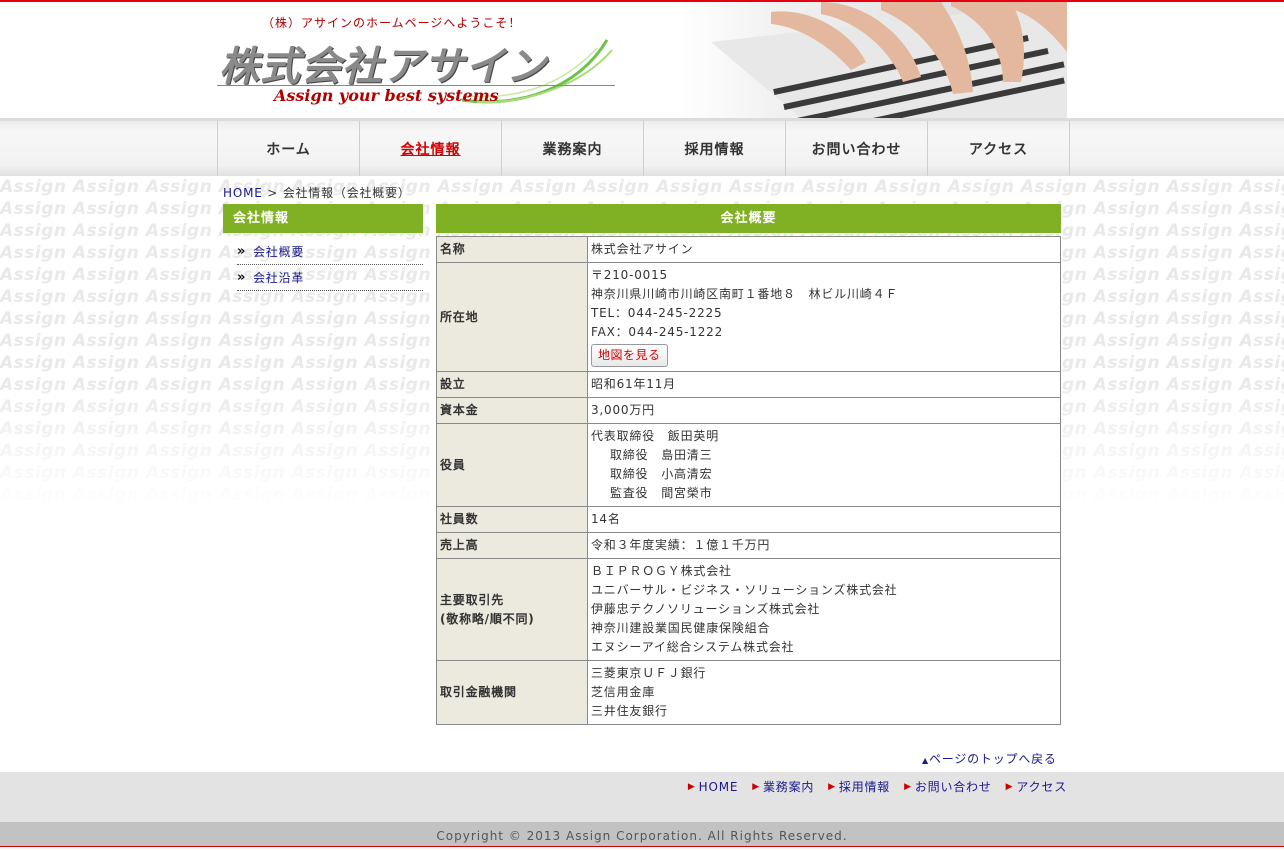  What do you see at coordinates (606, 519) in the screenshot?
I see `value-line: 14名` at bounding box center [606, 519].